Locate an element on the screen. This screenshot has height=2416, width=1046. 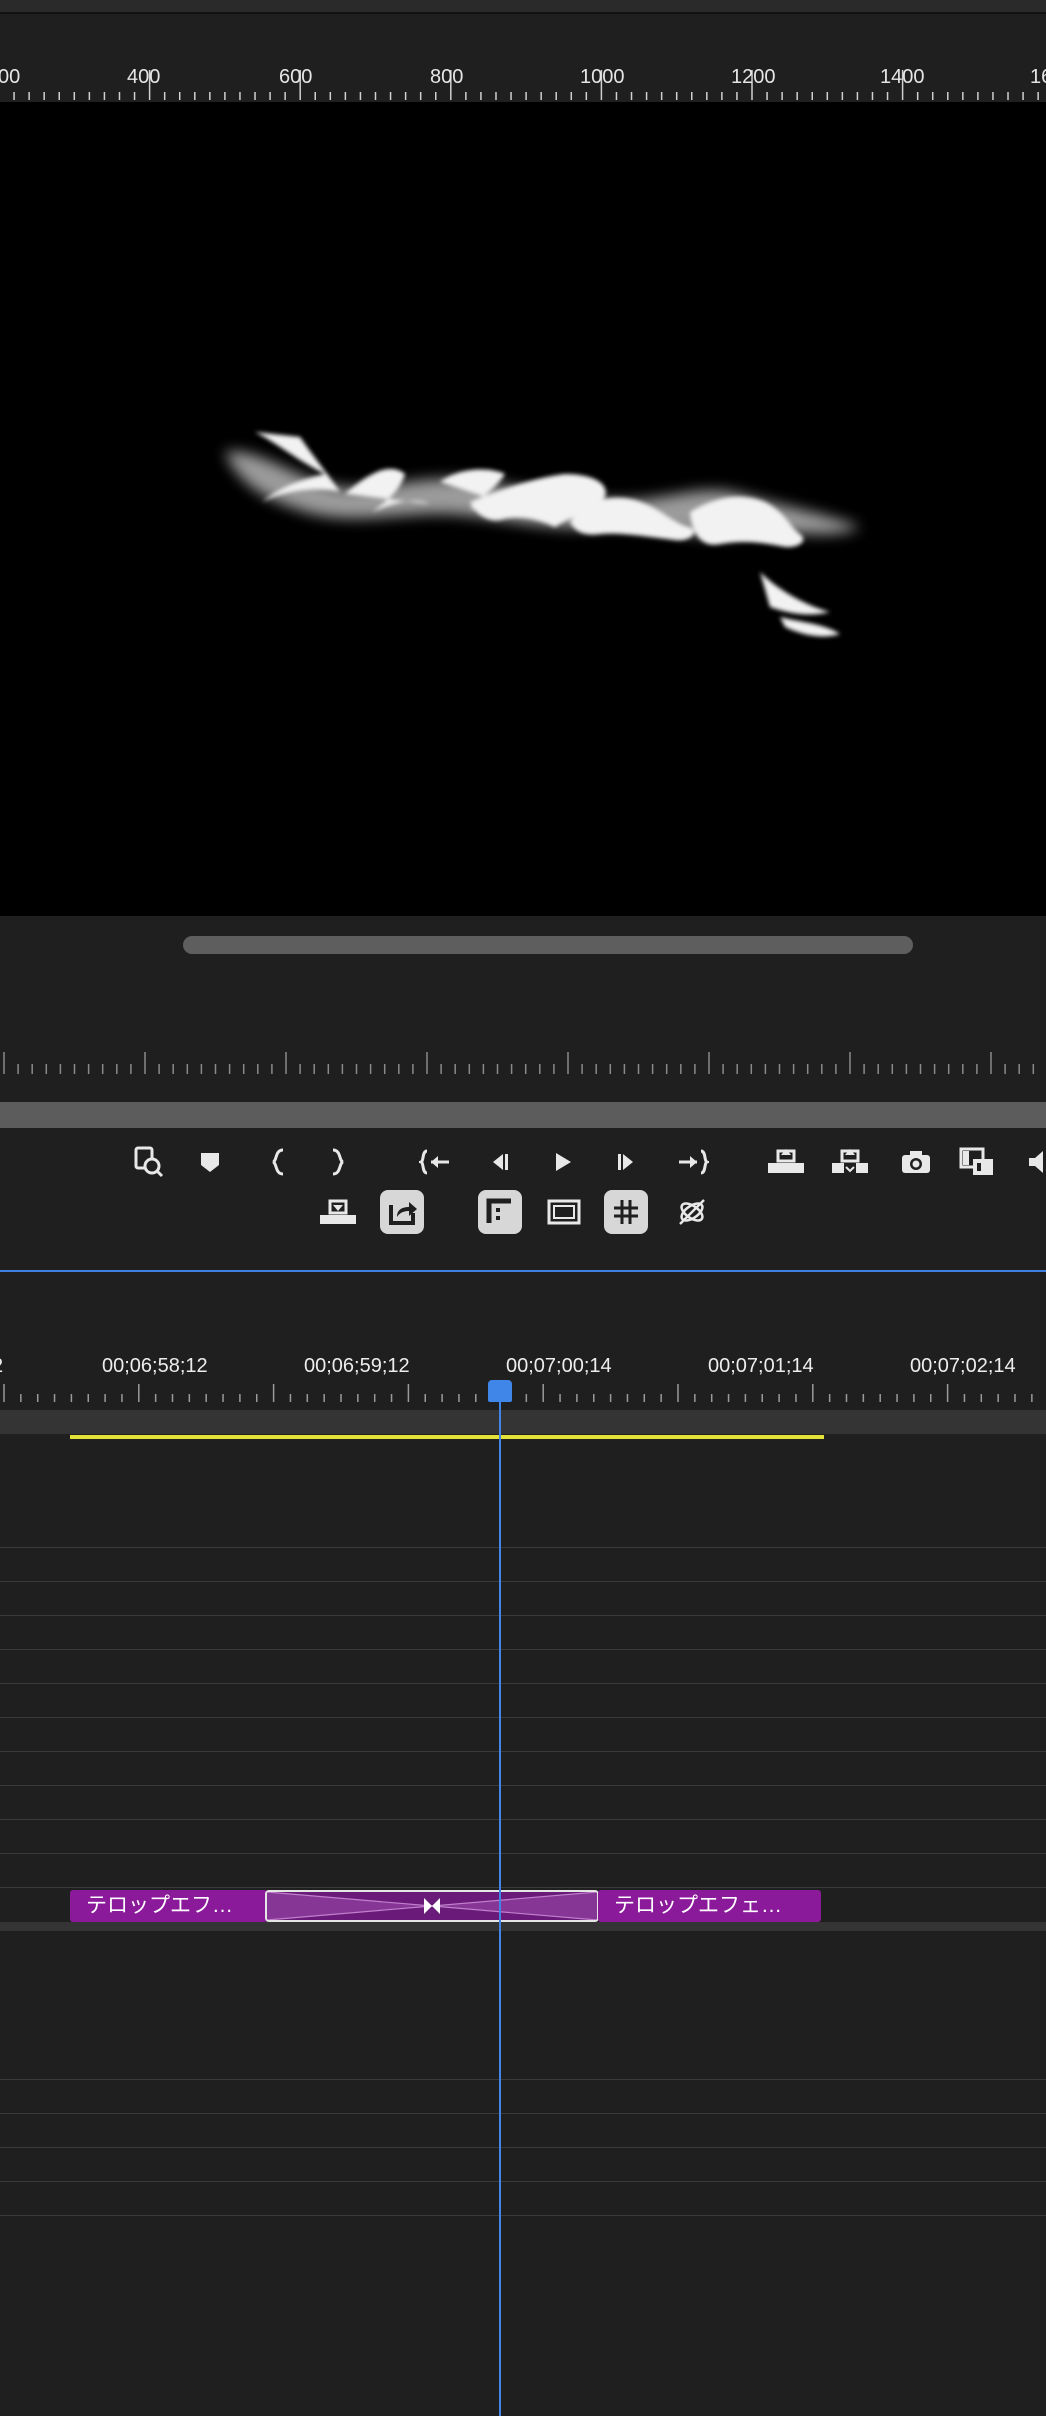
ruler-label: 1000 is located at coordinates (602, 77).